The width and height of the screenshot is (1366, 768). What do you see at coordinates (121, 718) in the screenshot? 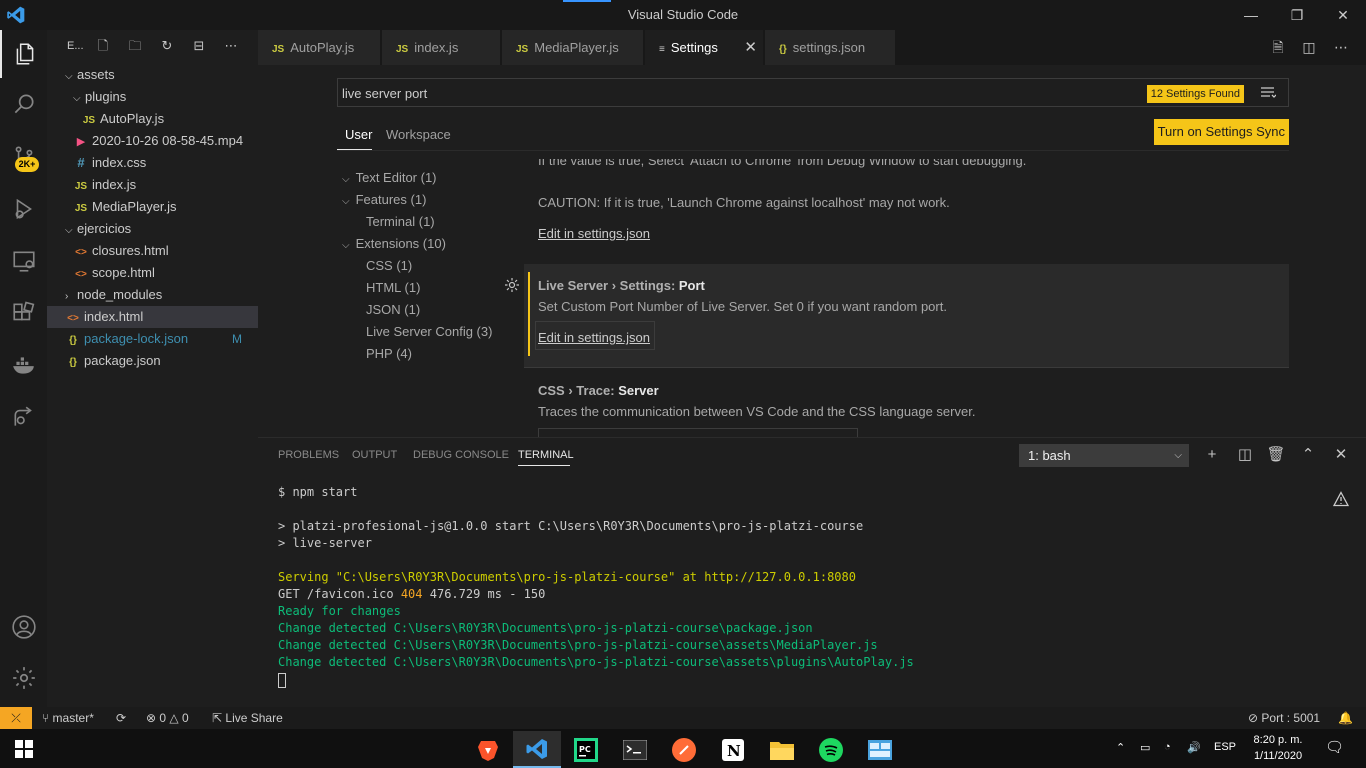
I see `sync-icon: ⟳` at bounding box center [121, 718].